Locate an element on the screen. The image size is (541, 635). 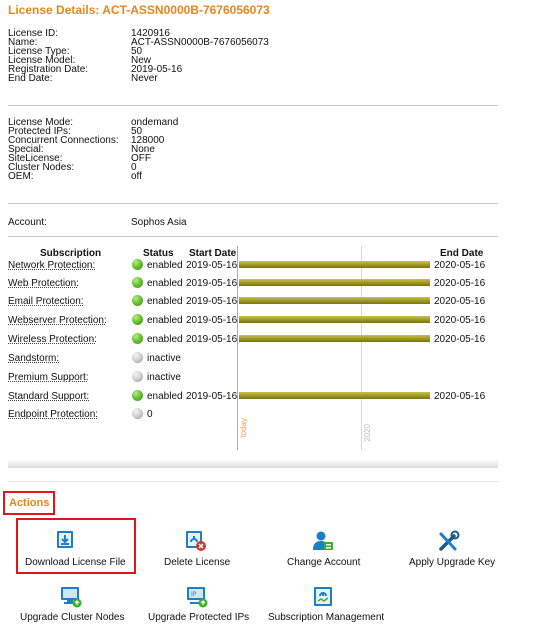
delete-license-label: Delete License is located at coordinates (197, 562).